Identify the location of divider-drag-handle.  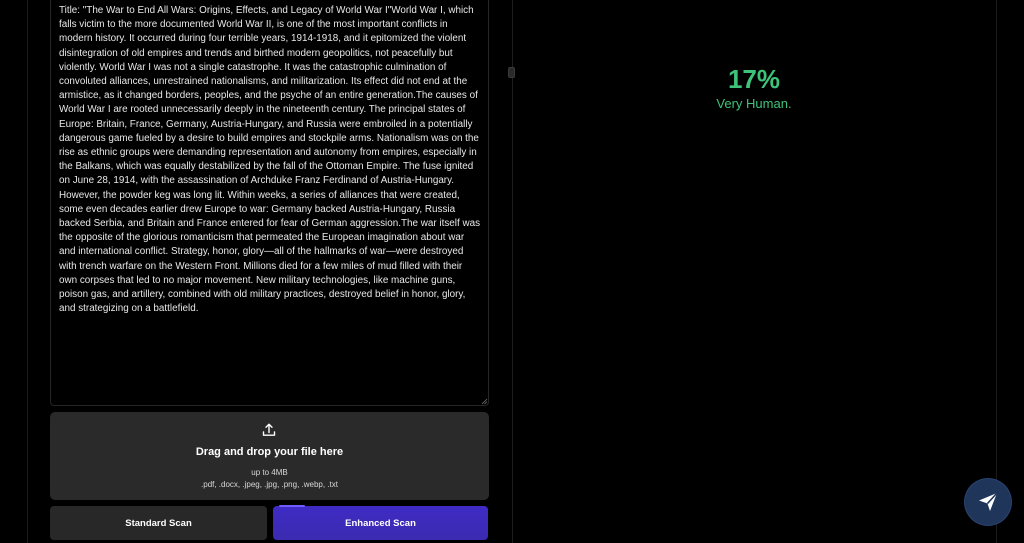
(511, 72).